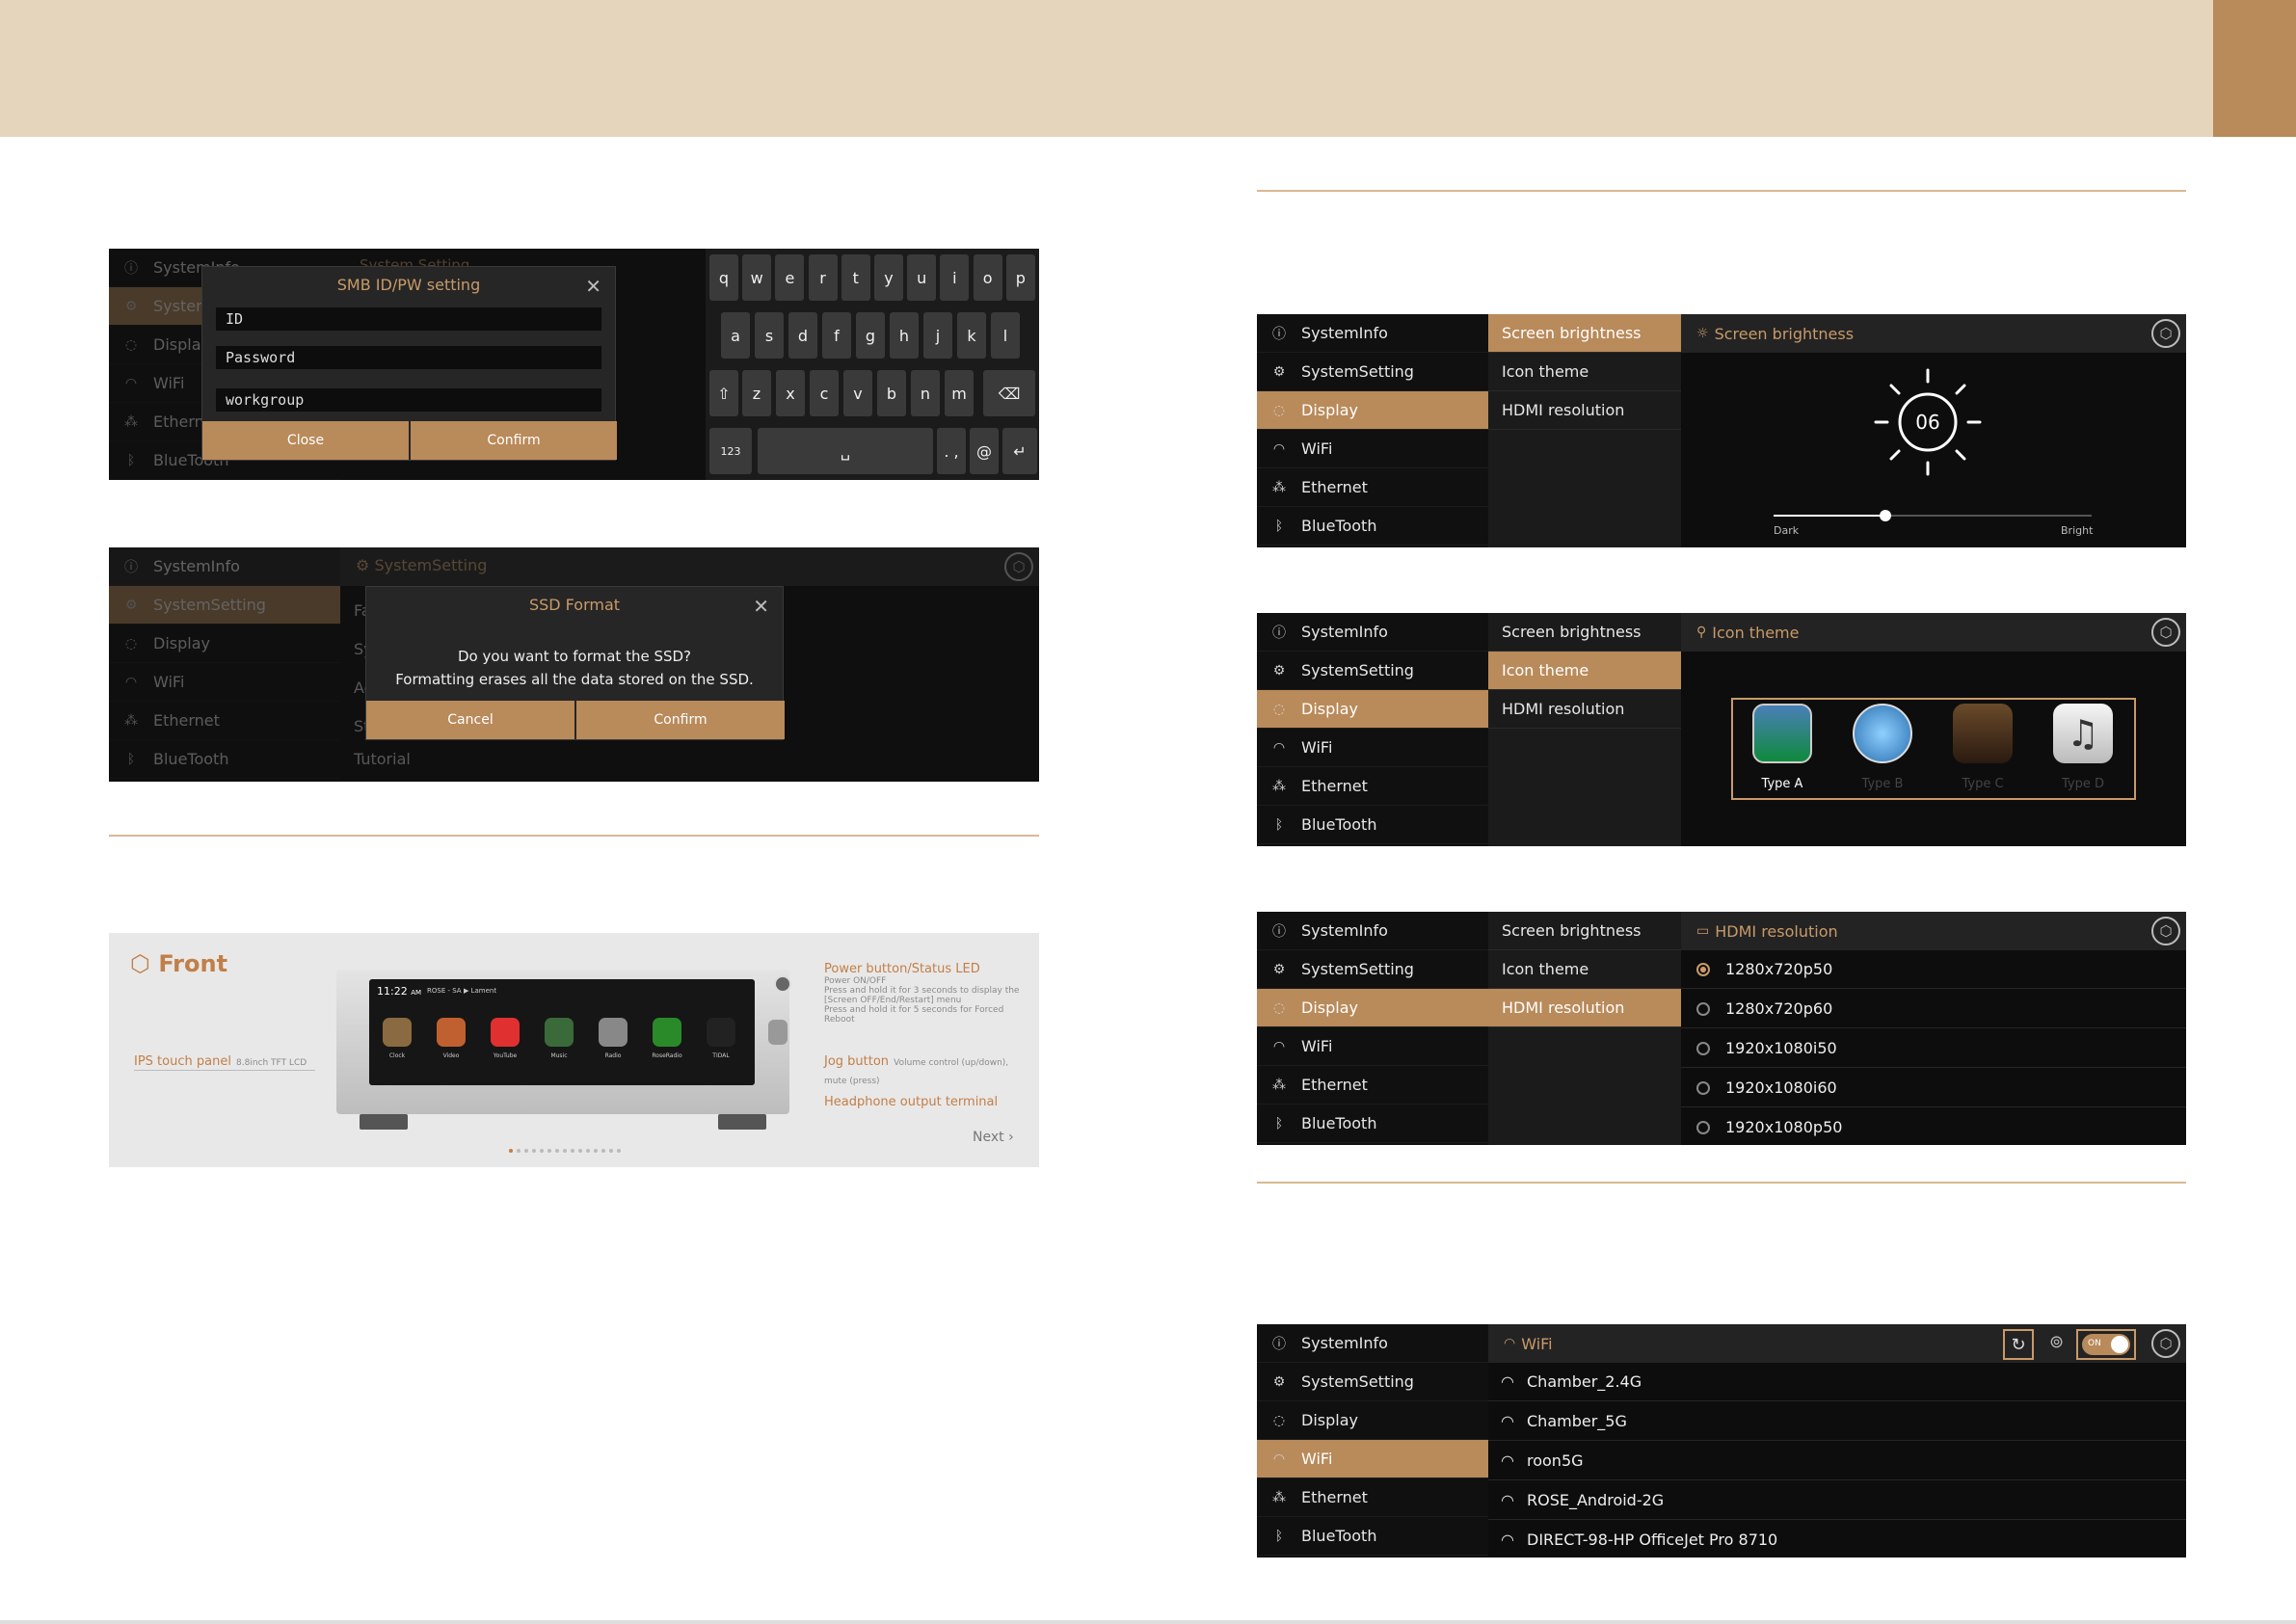 Image resolution: width=2296 pixels, height=1624 pixels. Describe the element at coordinates (2057, 1342) in the screenshot. I see `wifi-settings-icon: ⊚` at that location.